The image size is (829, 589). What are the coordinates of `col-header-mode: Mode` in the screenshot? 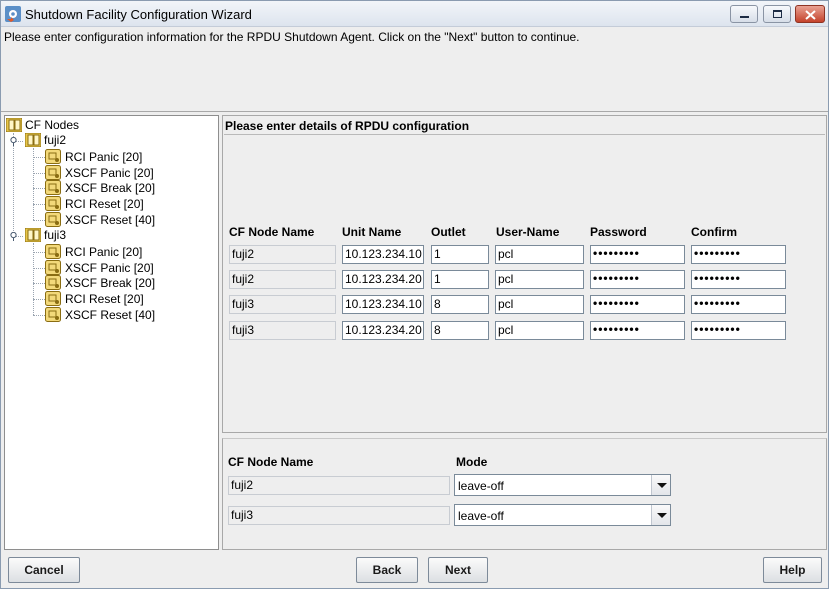 It's located at (472, 462).